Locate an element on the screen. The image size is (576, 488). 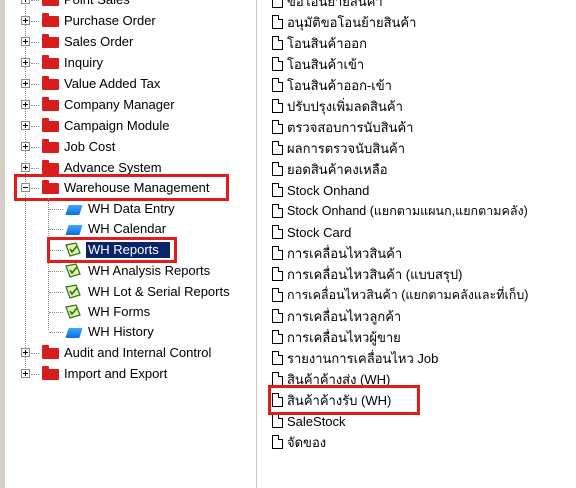
tree-item-audit-internal-control: Audit and Internal Control is located at coordinates (125, 353).